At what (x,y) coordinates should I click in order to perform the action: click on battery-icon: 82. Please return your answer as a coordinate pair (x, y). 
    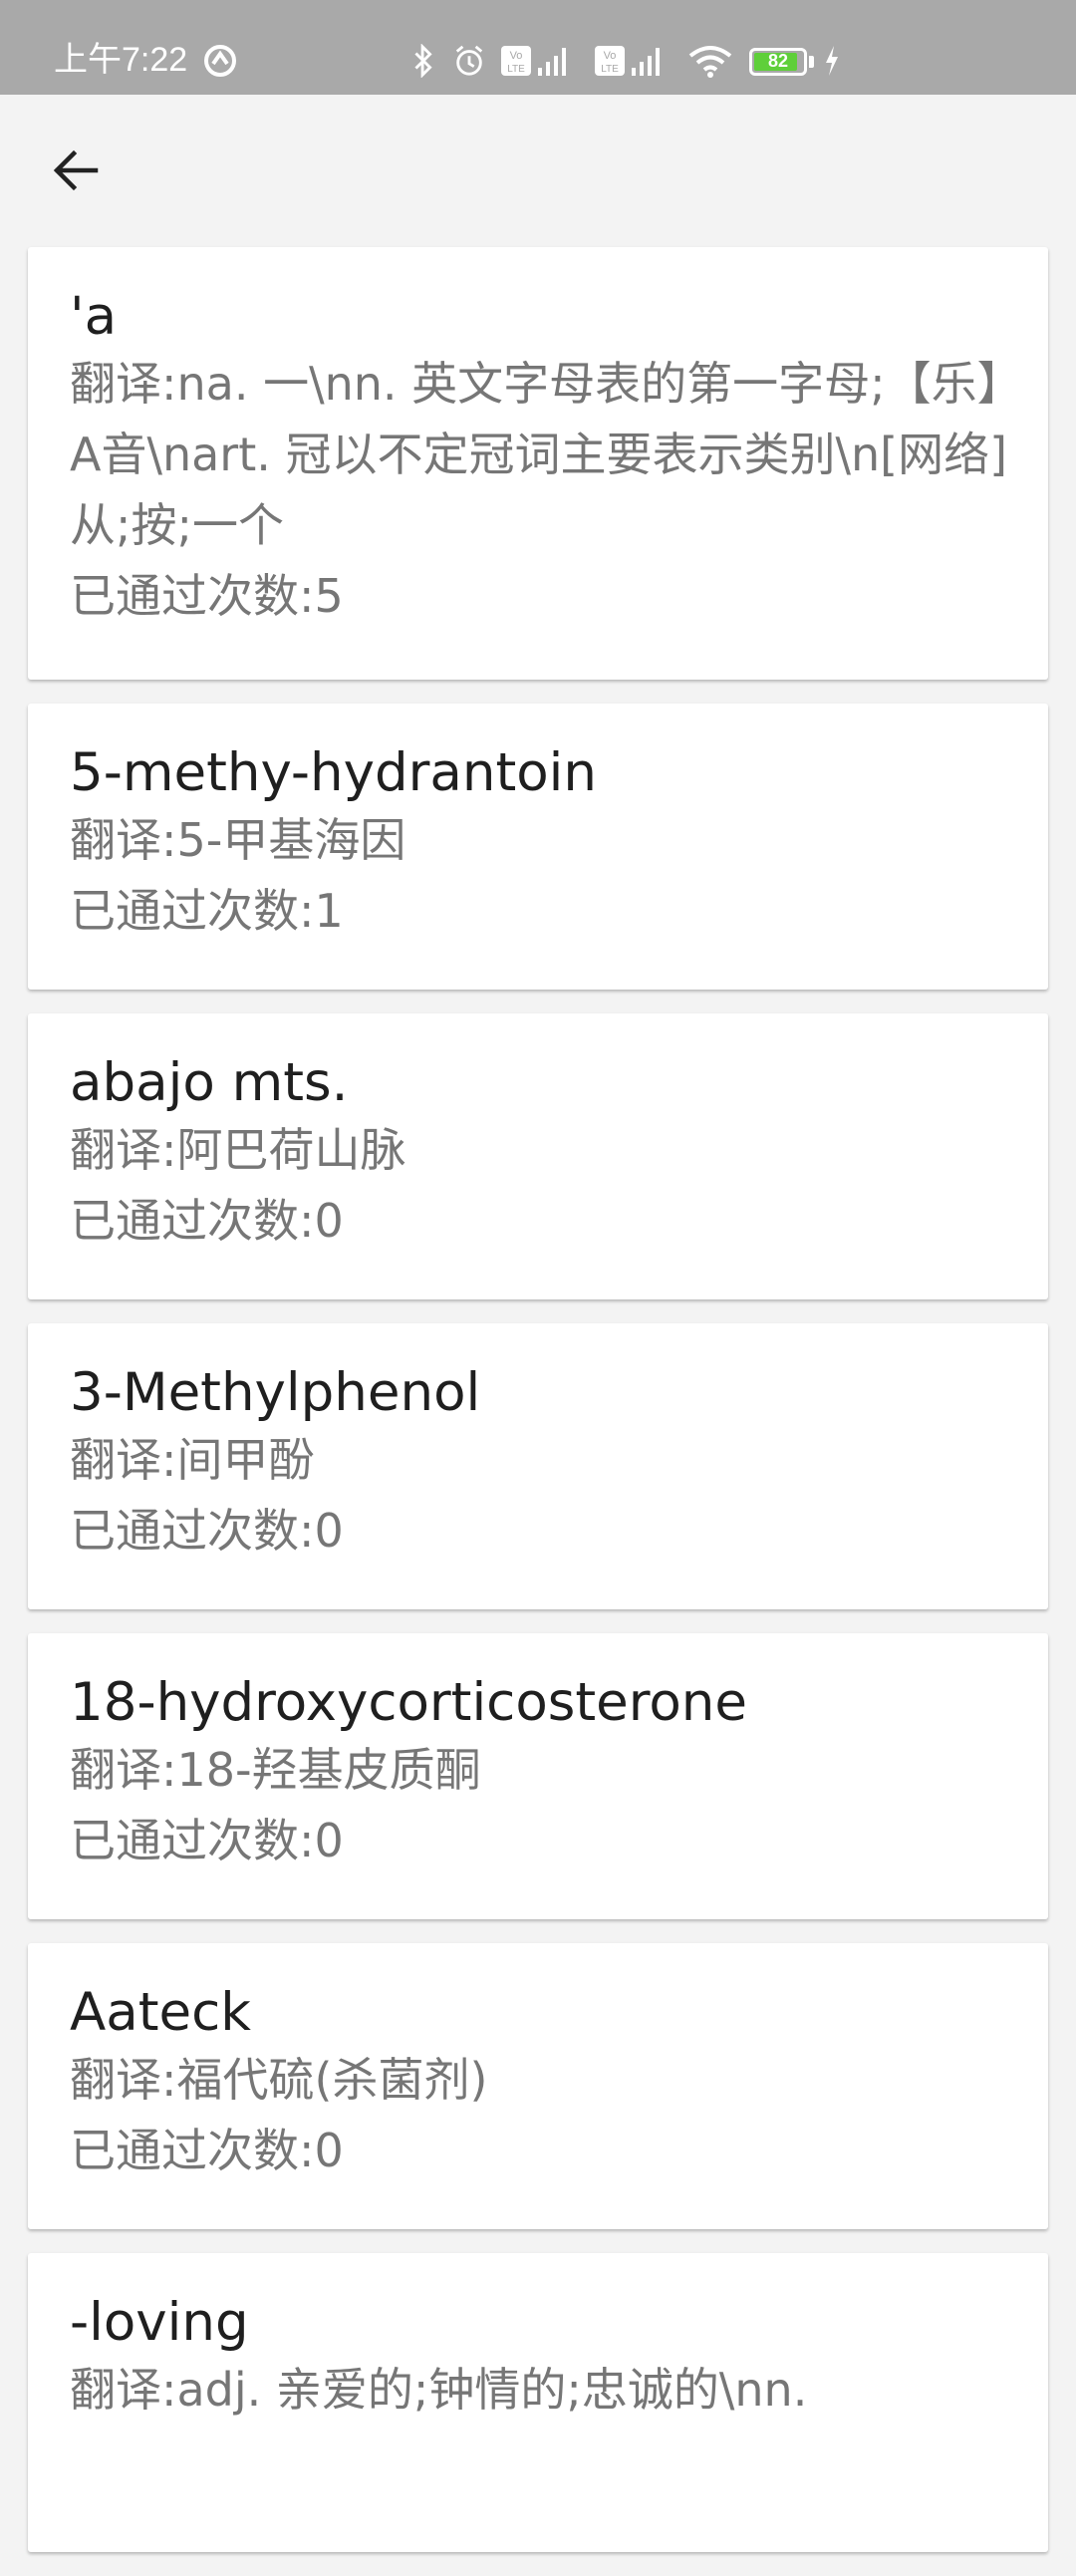
    Looking at the image, I should click on (778, 62).